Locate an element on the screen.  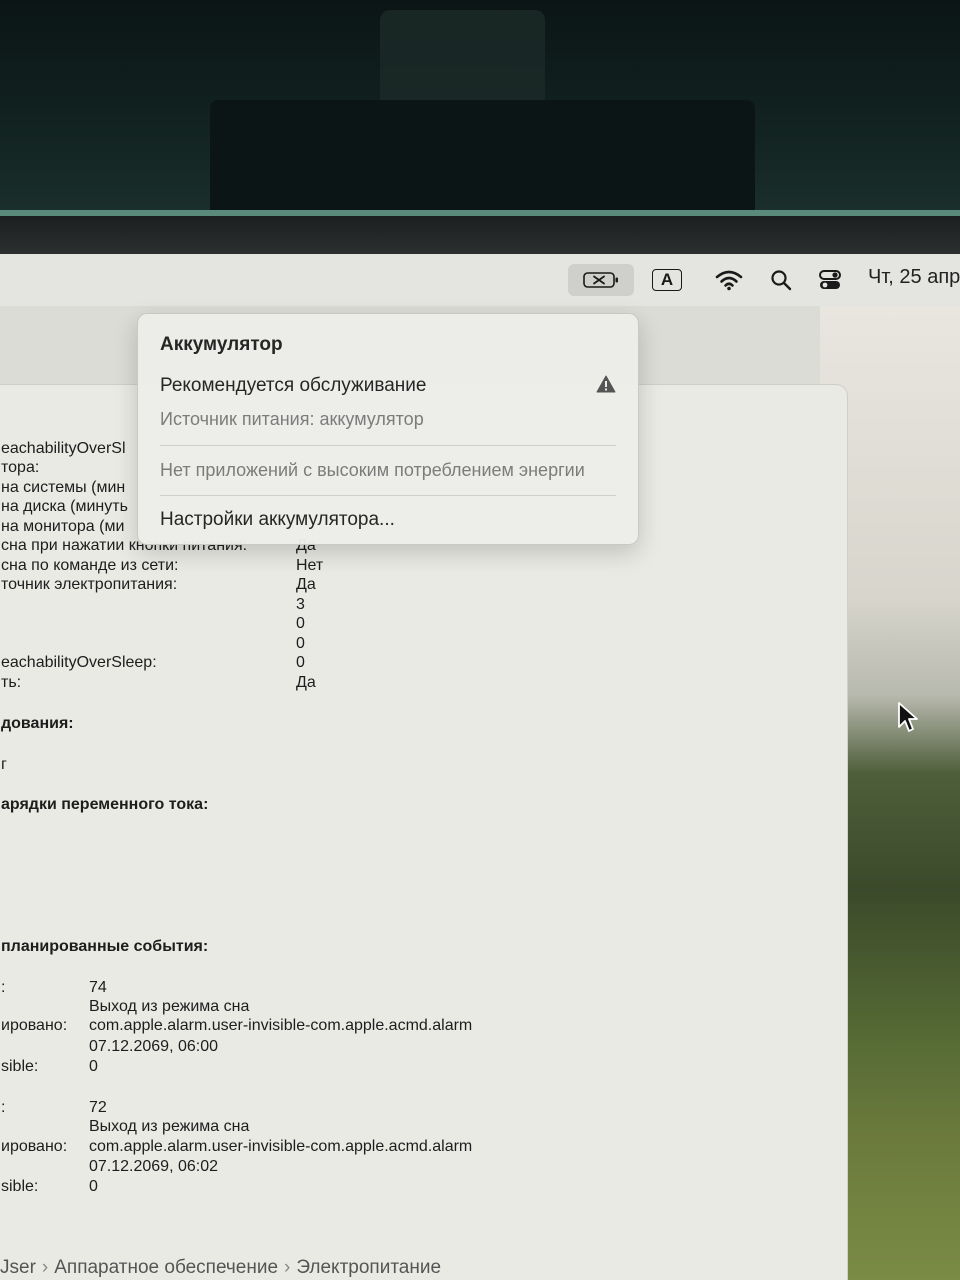
input-source-menu-extra: A is located at coordinates (667, 280).